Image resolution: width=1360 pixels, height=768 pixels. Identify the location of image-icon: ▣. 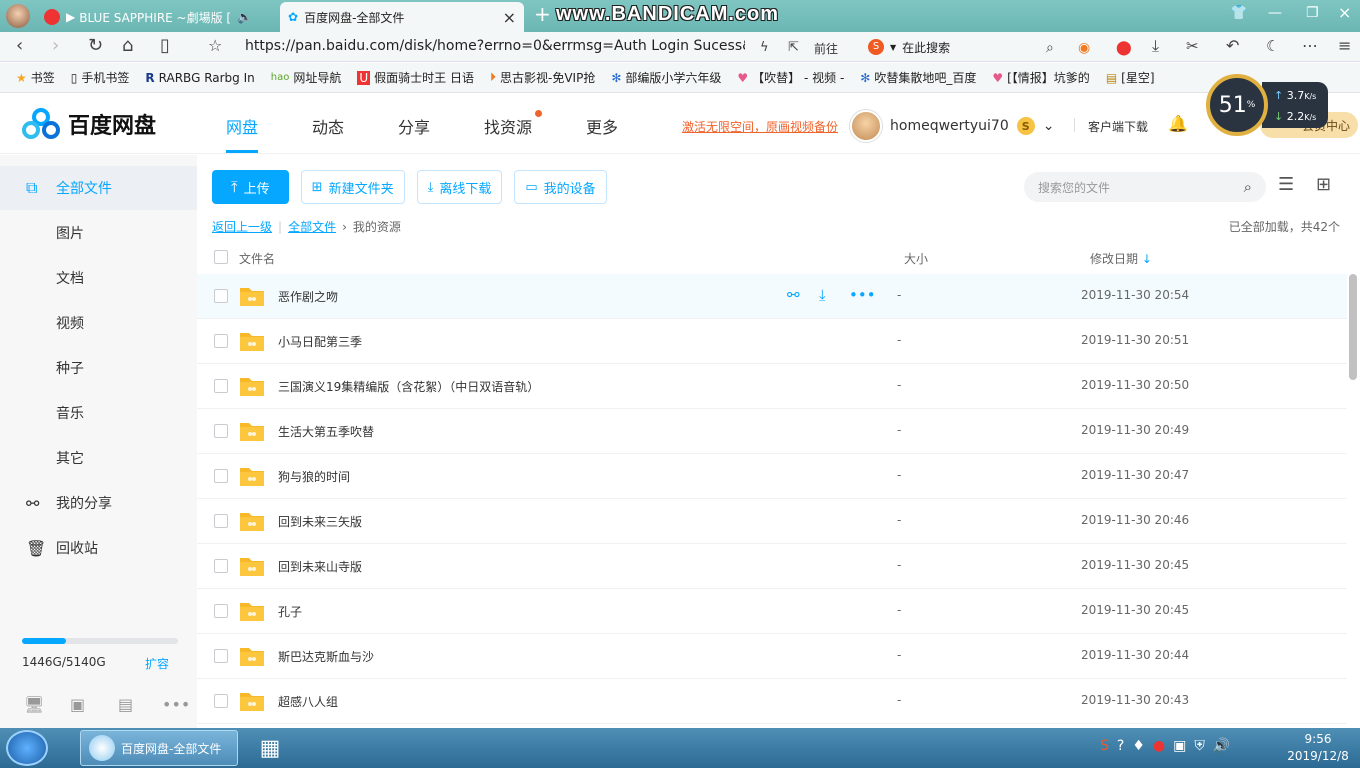
(77, 704).